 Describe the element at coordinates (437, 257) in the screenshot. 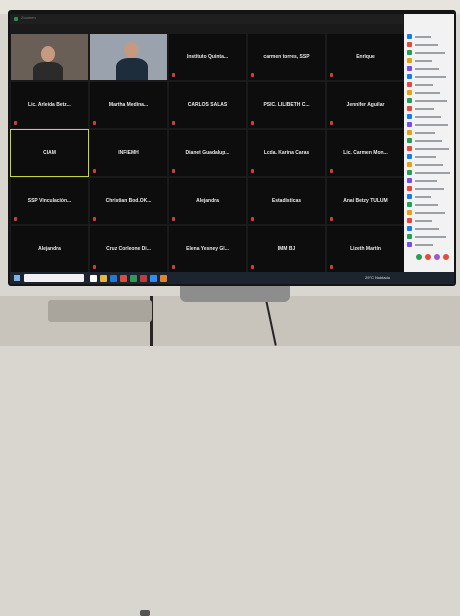

I see `control-purple-icon` at that location.